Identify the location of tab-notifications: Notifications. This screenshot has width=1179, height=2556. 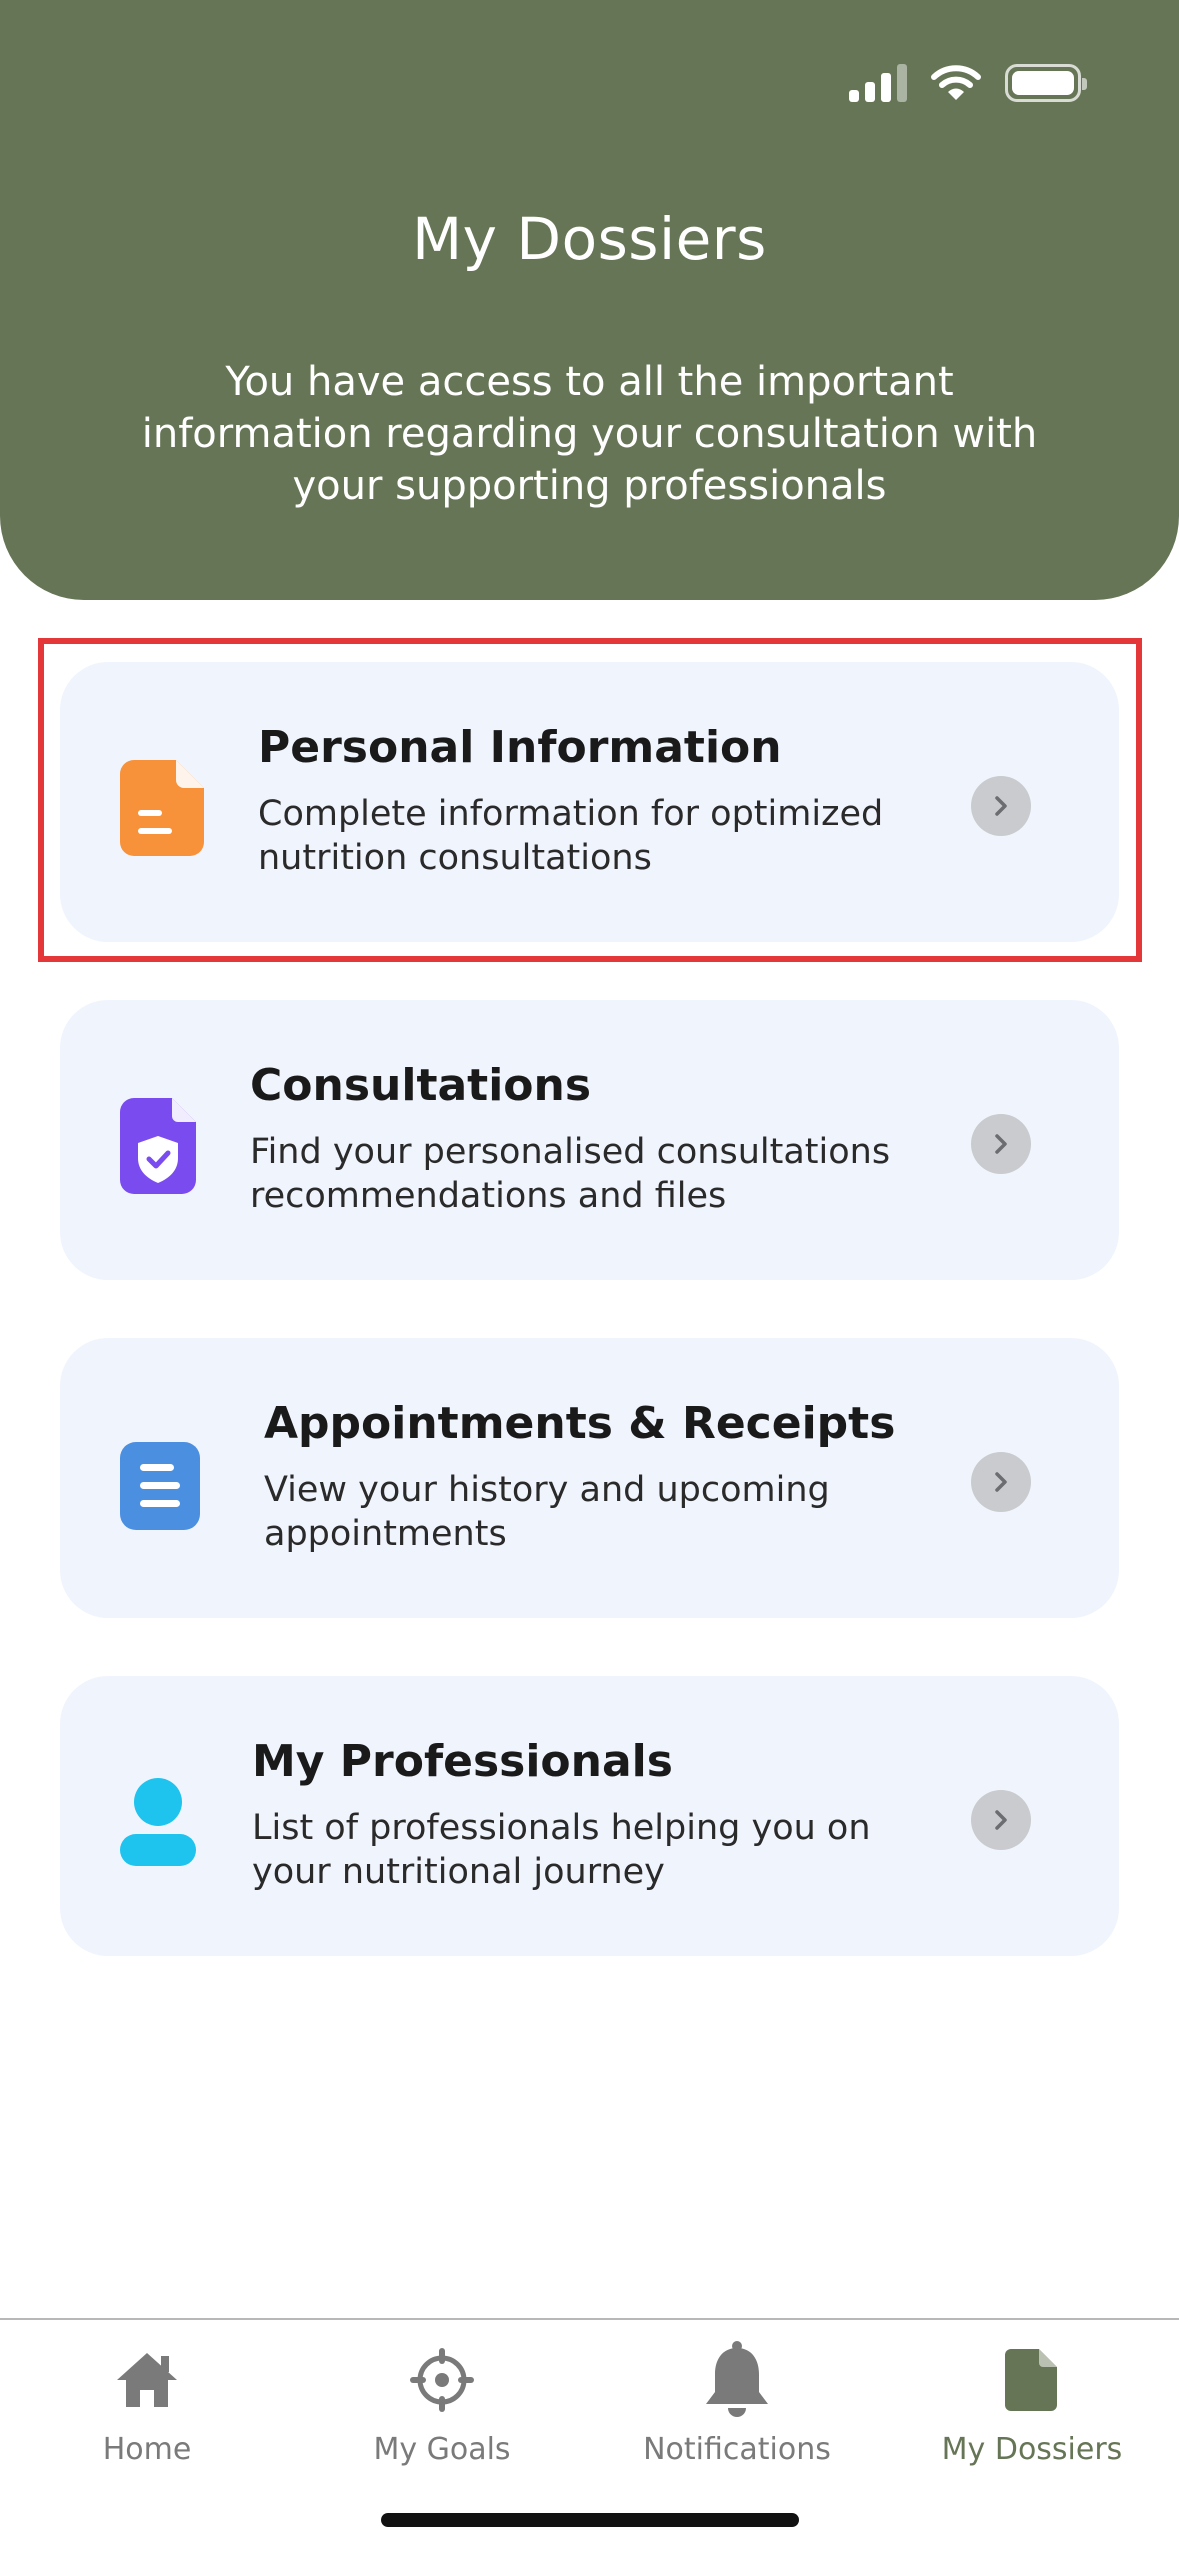
(737, 2400).